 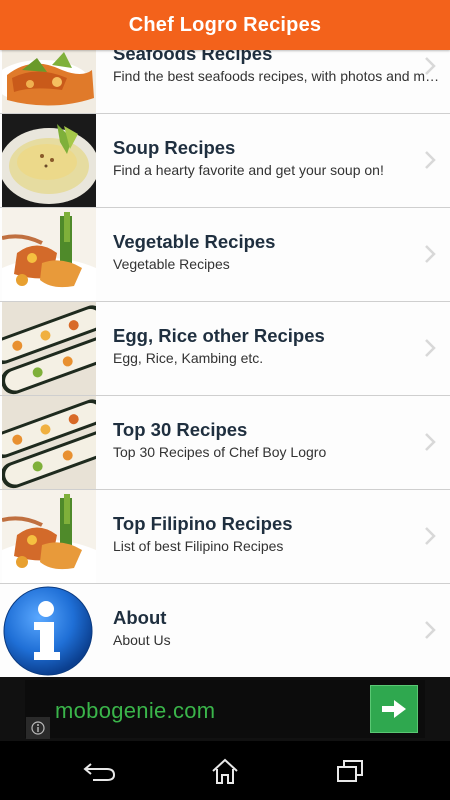 I want to click on arrow-right-icon, so click(x=394, y=709).